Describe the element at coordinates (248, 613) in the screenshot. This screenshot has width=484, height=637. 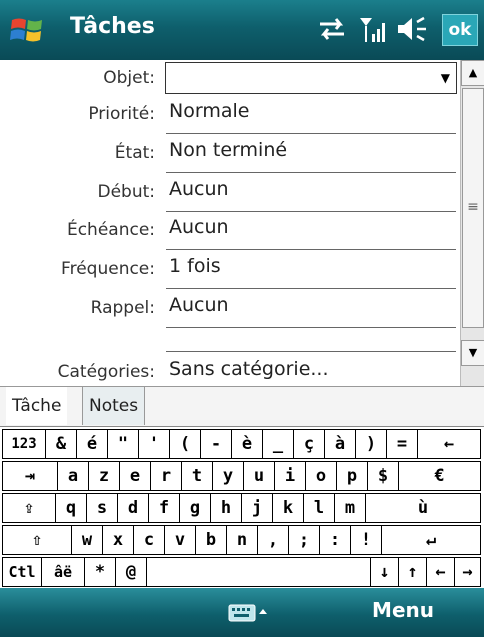
I see `keyboard-icon` at that location.